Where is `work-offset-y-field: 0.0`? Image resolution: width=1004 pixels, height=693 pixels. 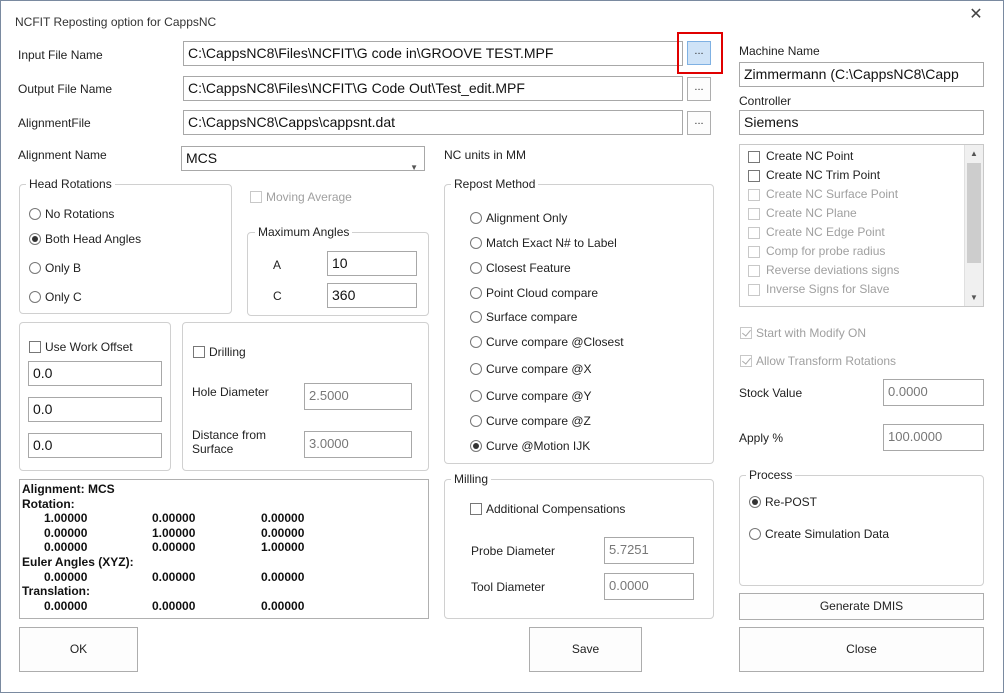 work-offset-y-field: 0.0 is located at coordinates (95, 409).